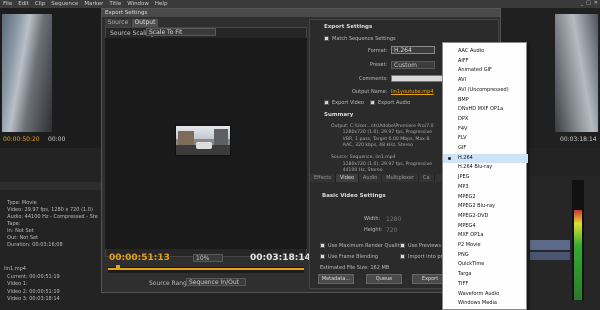 The width and height of the screenshot is (600, 310). I want to click on format-option-label: JPEG, so click(464, 177).